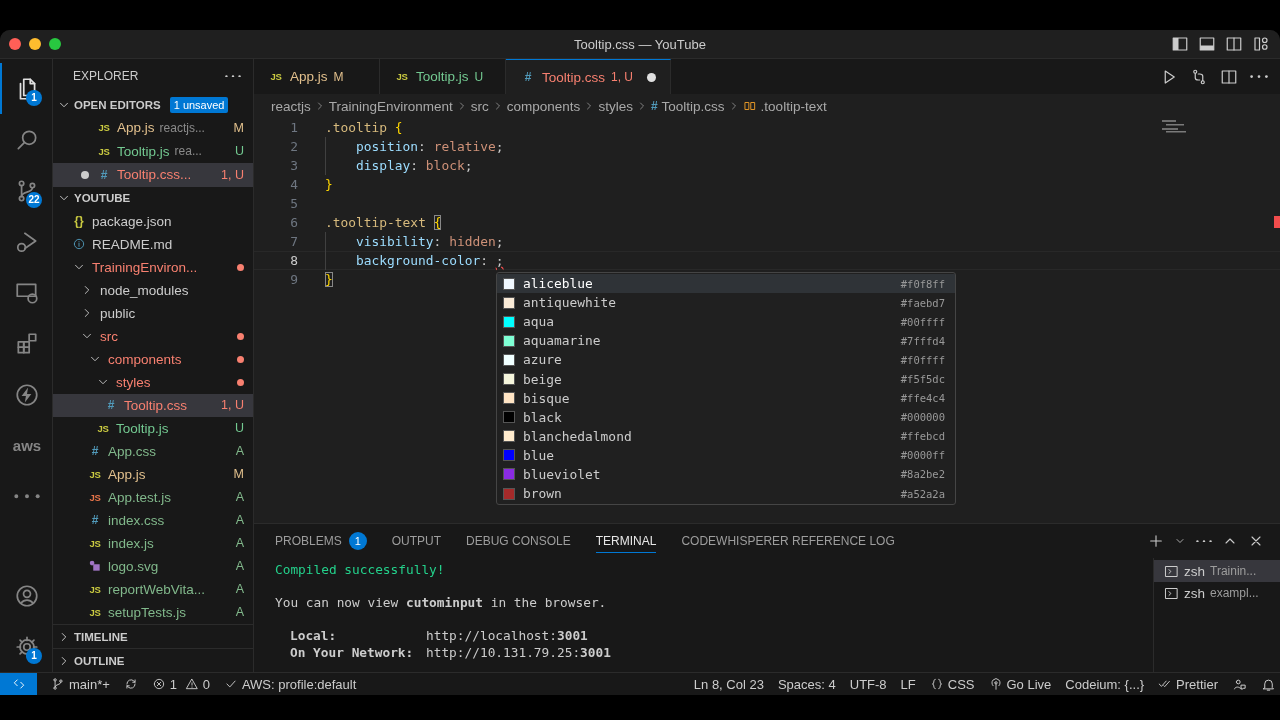 This screenshot has height=720, width=1280. I want to click on file-item: {} package.json, so click(153, 221).